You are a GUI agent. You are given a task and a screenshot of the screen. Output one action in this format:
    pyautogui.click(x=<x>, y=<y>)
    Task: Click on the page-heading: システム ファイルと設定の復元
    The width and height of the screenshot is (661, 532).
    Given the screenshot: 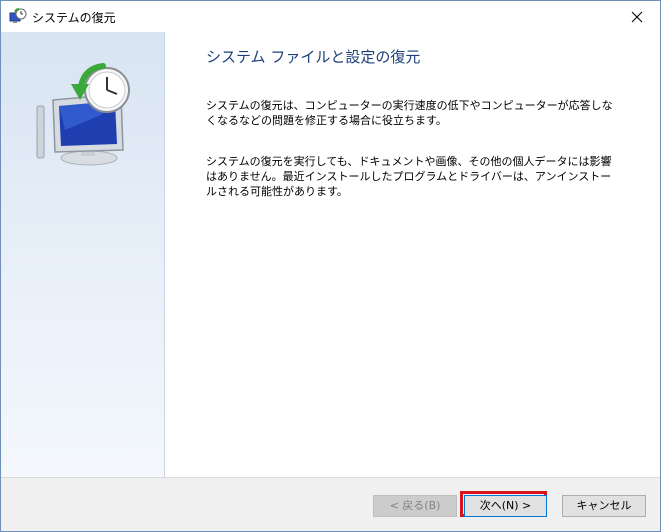 What is the action you would take?
    pyautogui.click(x=313, y=57)
    